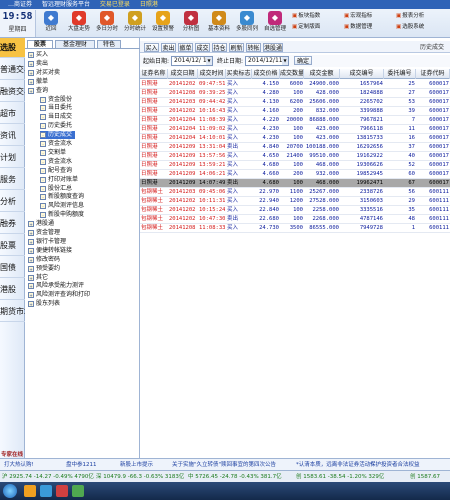 This screenshot has width=450, height=500. Describe the element at coordinates (192, 61) in the screenshot. I see `start-date-picker: 2014/12/ 1 ▼` at that location.